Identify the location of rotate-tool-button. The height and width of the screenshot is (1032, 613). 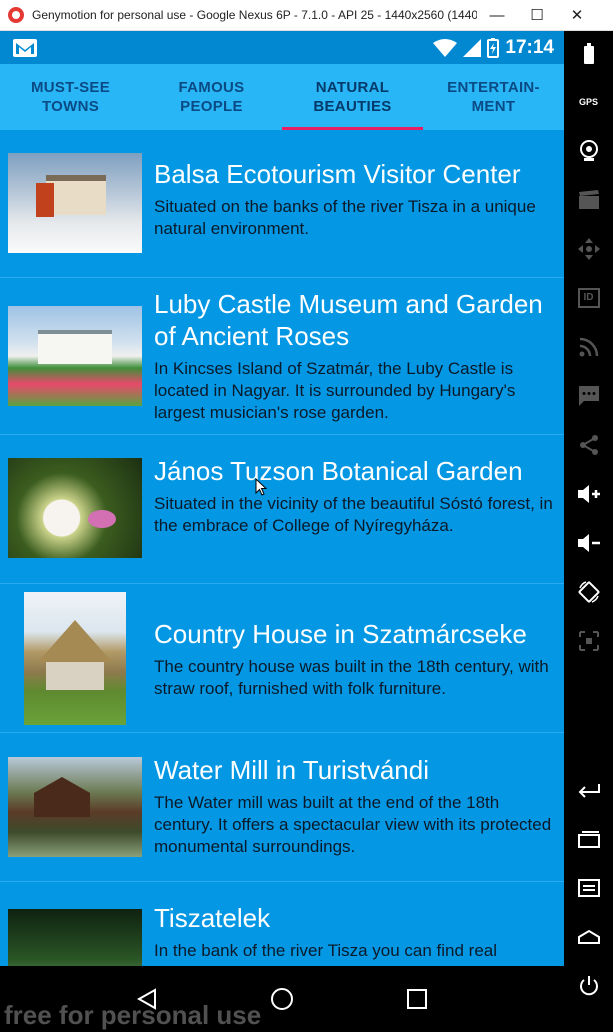
(588, 591).